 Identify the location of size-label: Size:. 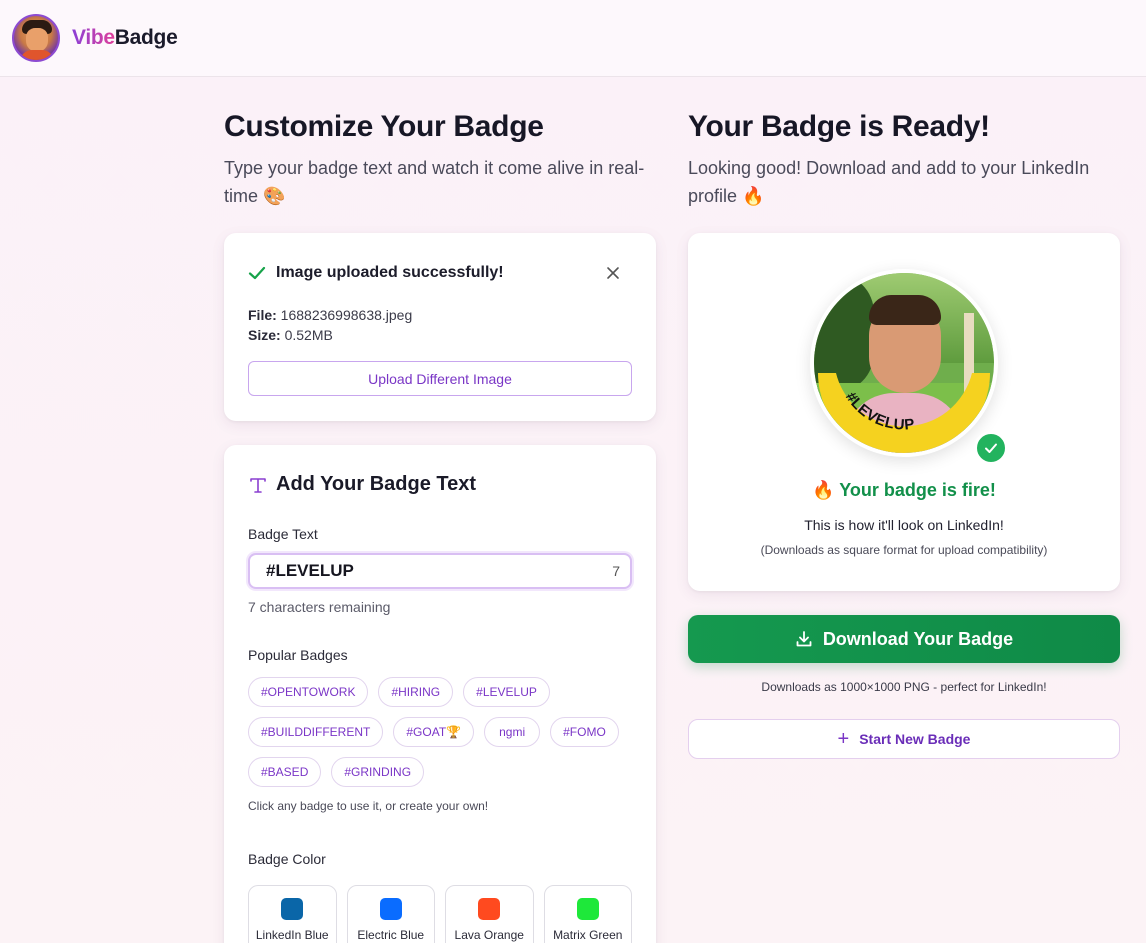
(264, 335).